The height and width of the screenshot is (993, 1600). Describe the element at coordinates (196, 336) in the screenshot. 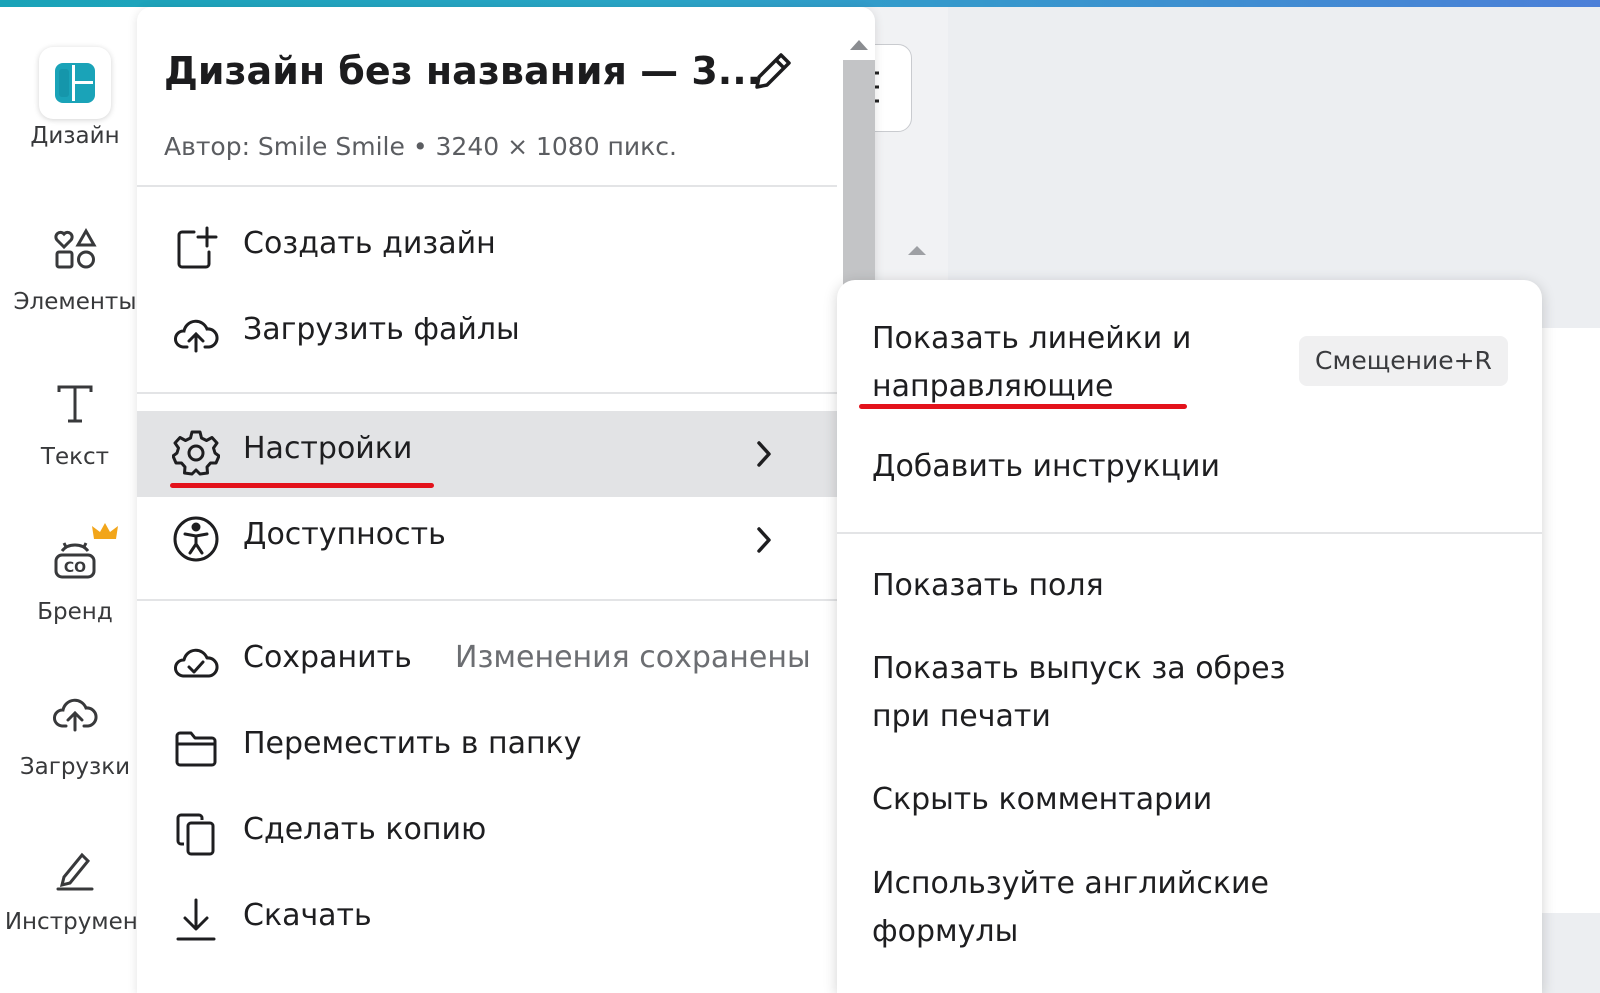

I see `upload-cloud-icon` at that location.